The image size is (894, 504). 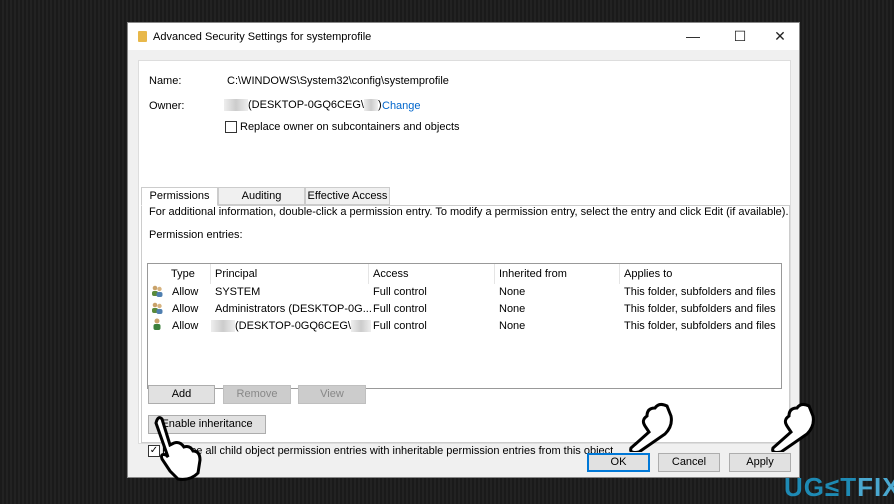 What do you see at coordinates (432, 274) in the screenshot?
I see `column-access: Access` at bounding box center [432, 274].